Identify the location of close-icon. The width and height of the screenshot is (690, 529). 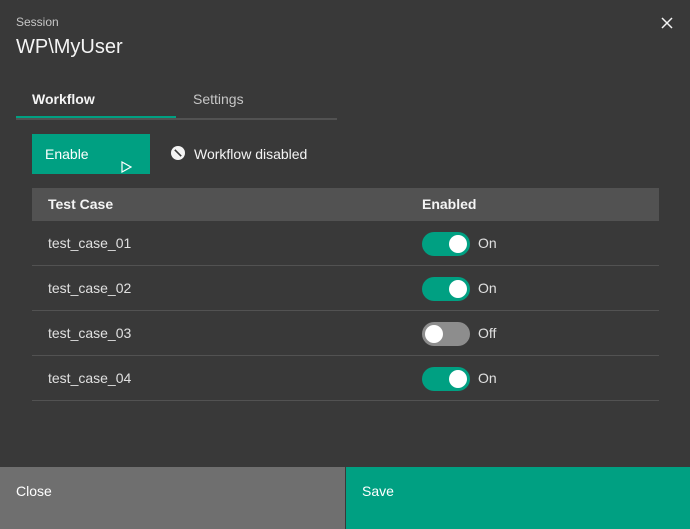
(667, 23).